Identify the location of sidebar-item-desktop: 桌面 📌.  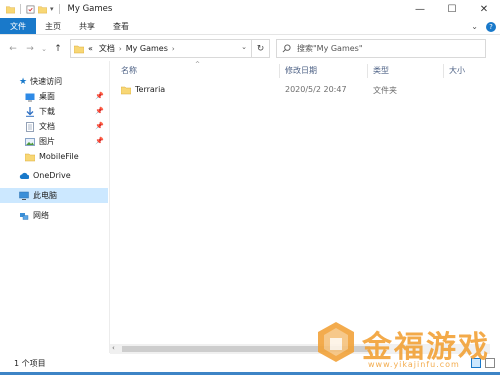
(54, 96).